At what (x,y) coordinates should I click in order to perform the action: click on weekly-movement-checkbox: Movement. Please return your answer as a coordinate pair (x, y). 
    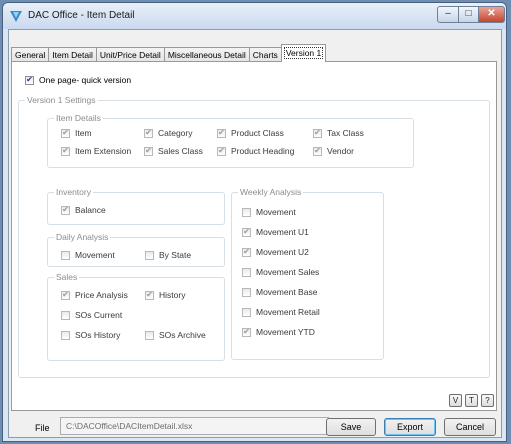
    Looking at the image, I should click on (269, 212).